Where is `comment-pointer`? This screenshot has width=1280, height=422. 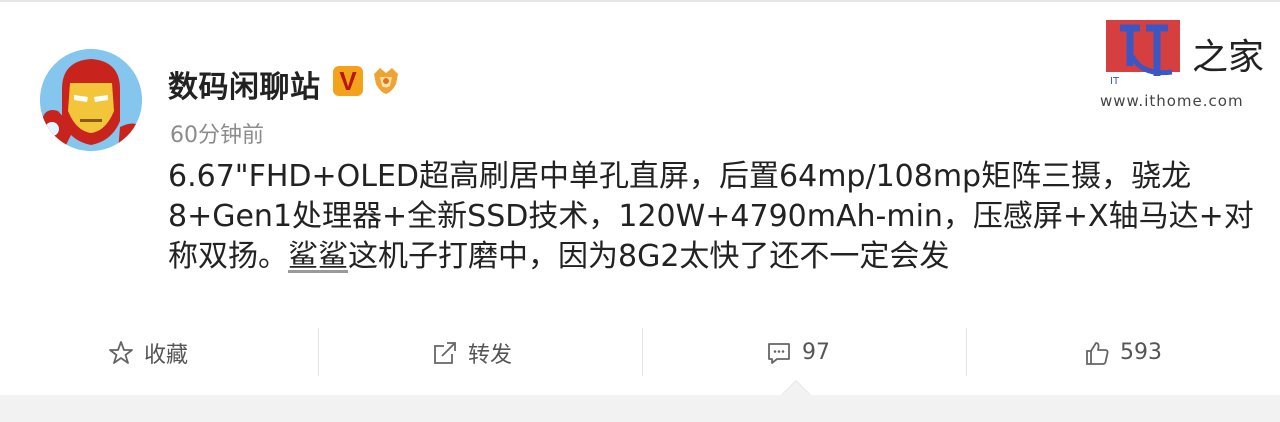
comment-pointer is located at coordinates (796, 388).